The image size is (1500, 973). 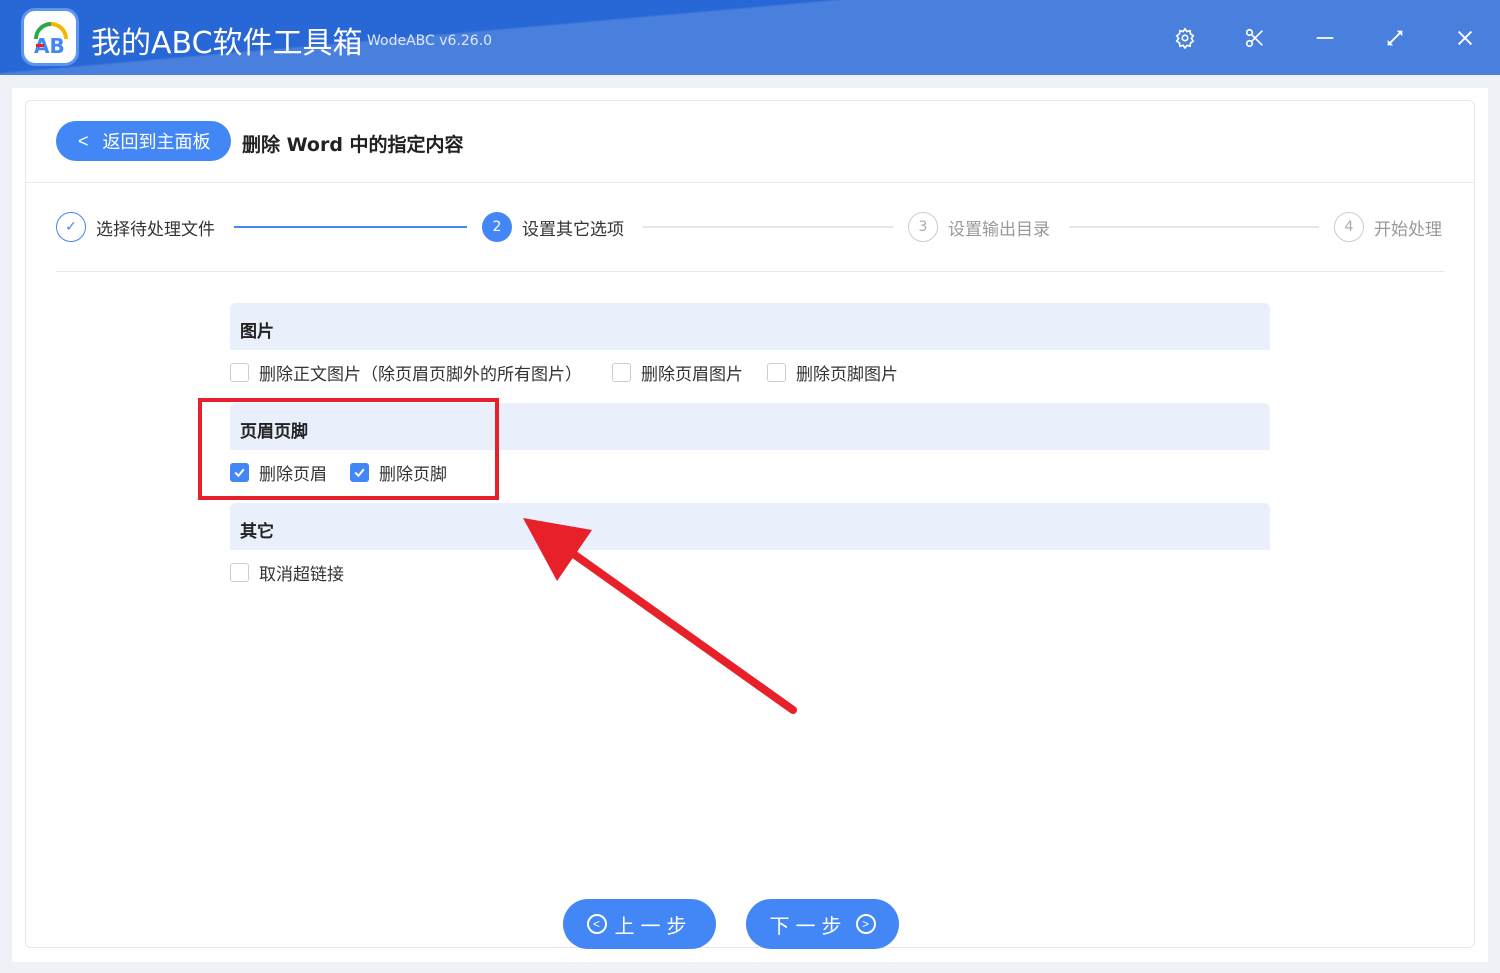 What do you see at coordinates (430, 41) in the screenshot?
I see `app-version: WodeABC v6.26.0` at bounding box center [430, 41].